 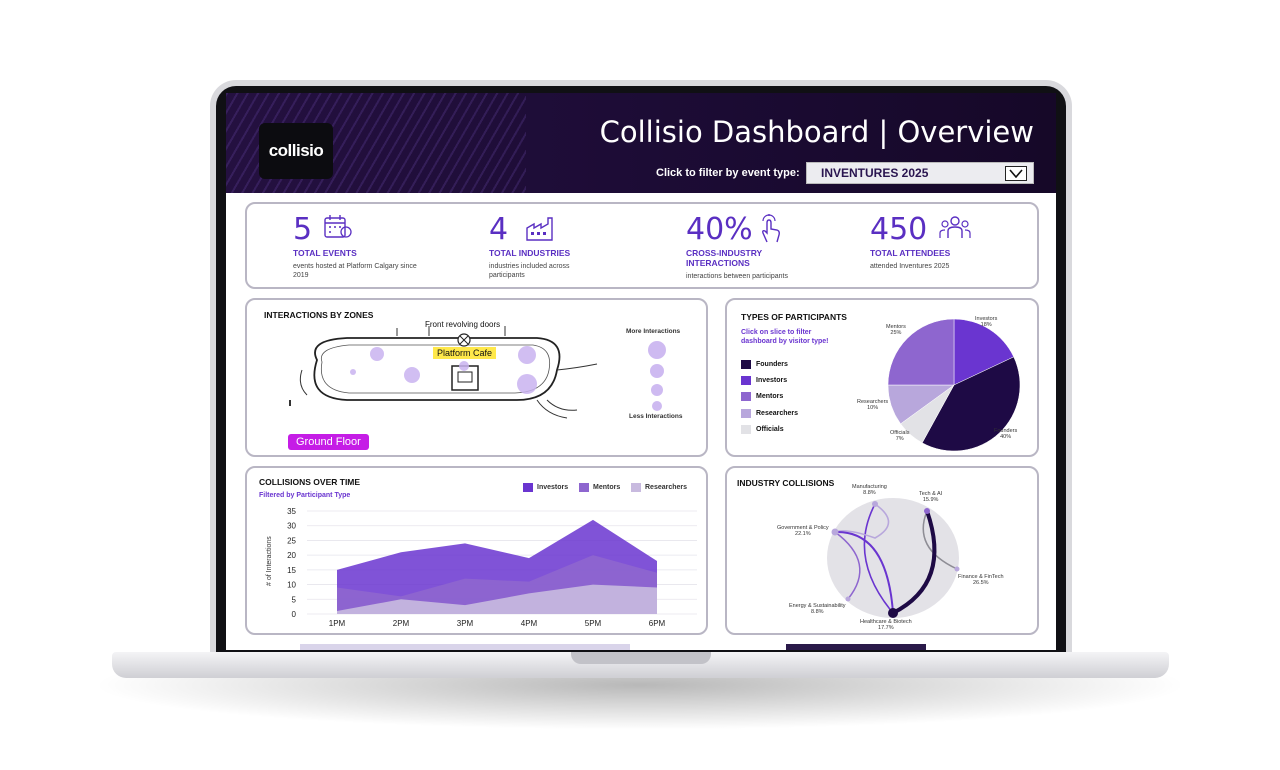 I want to click on y-tick-label: 30, so click(x=291, y=526).